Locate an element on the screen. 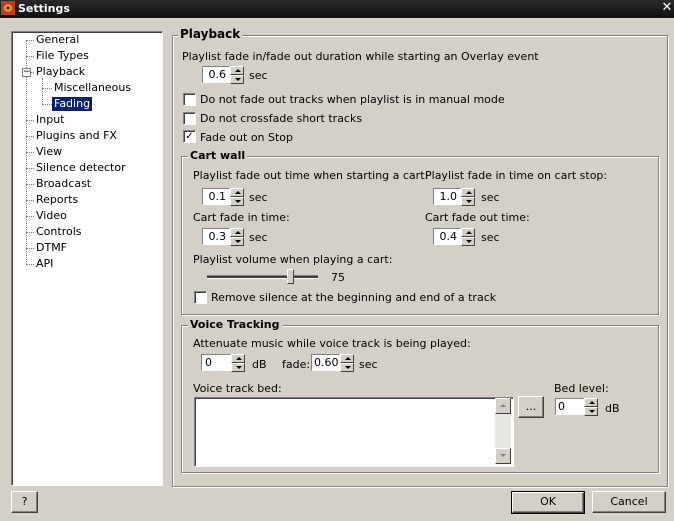 The image size is (674, 521). cart-fade-in-stepper: 0.3 is located at coordinates (223, 237).